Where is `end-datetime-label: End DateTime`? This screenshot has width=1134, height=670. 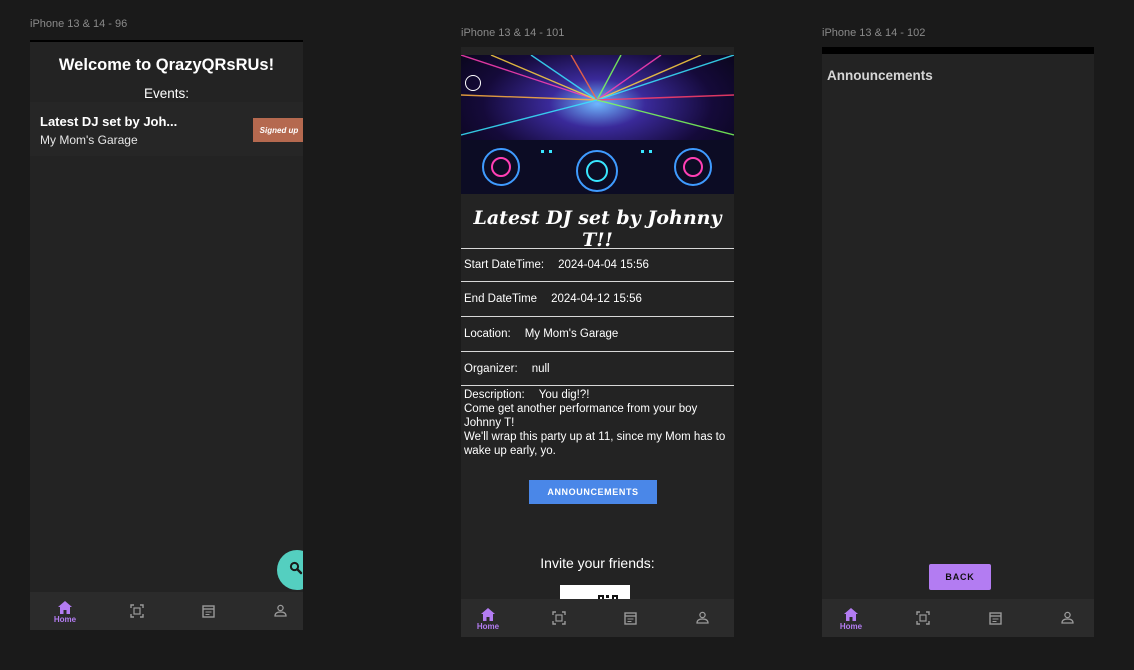
end-datetime-label: End DateTime is located at coordinates (501, 299).